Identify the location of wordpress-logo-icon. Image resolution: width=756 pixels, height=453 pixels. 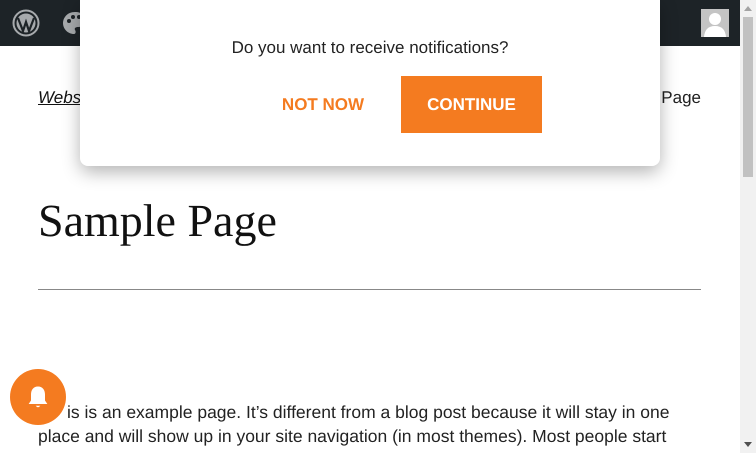
(26, 23).